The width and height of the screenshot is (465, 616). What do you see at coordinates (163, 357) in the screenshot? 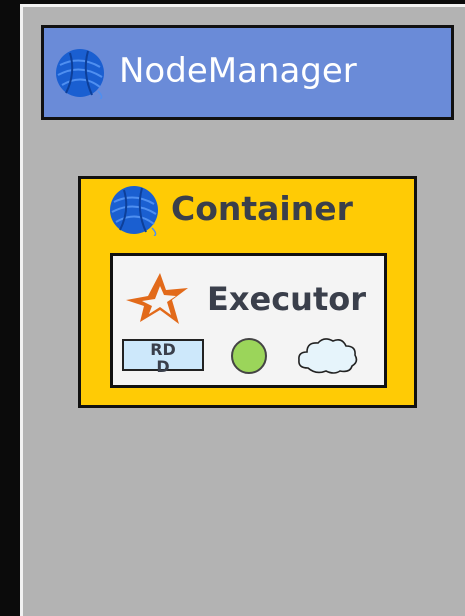
I see `rdd-box: RDD` at bounding box center [163, 357].